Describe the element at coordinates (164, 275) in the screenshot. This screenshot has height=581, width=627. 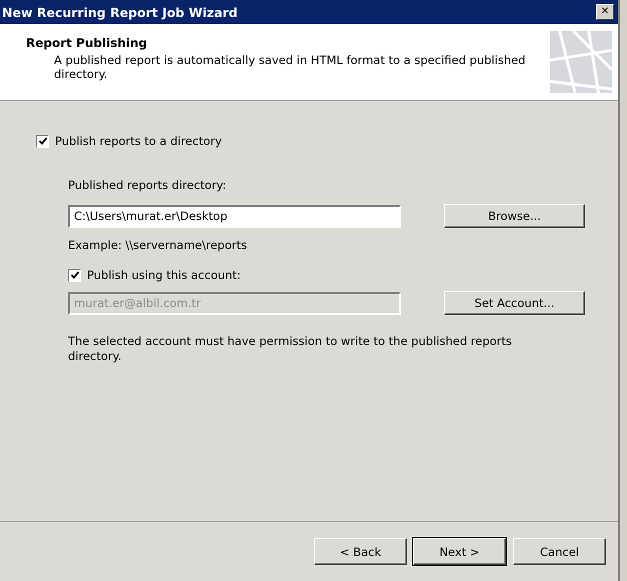
I see `checkbox-label: Publish using this account:` at that location.